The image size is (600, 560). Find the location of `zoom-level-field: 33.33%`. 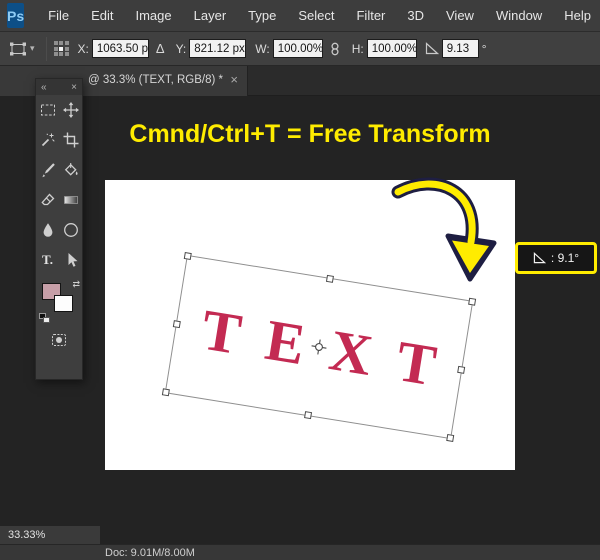

zoom-level-field: 33.33% is located at coordinates (50, 535).